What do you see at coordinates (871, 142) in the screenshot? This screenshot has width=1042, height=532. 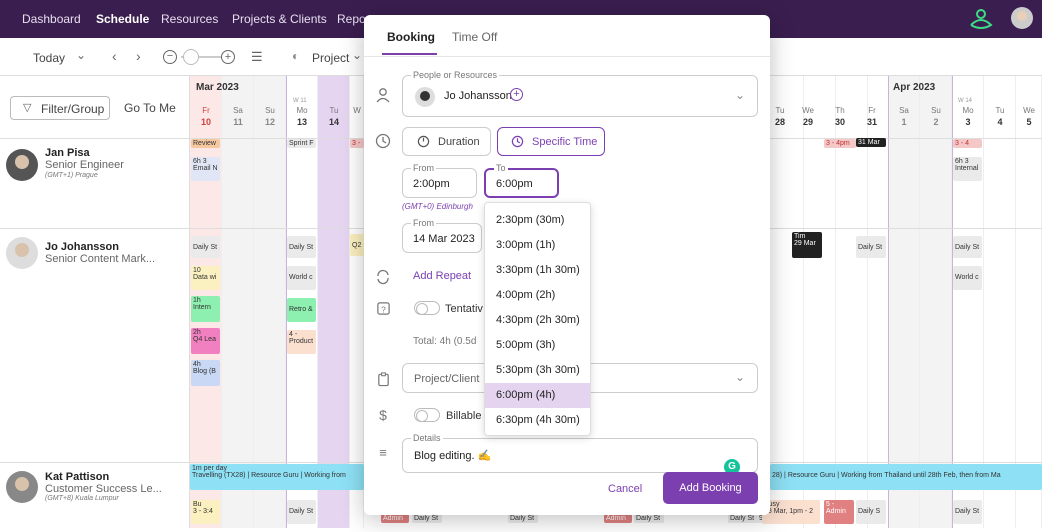 I see `booking-chip: 31 Mar` at bounding box center [871, 142].